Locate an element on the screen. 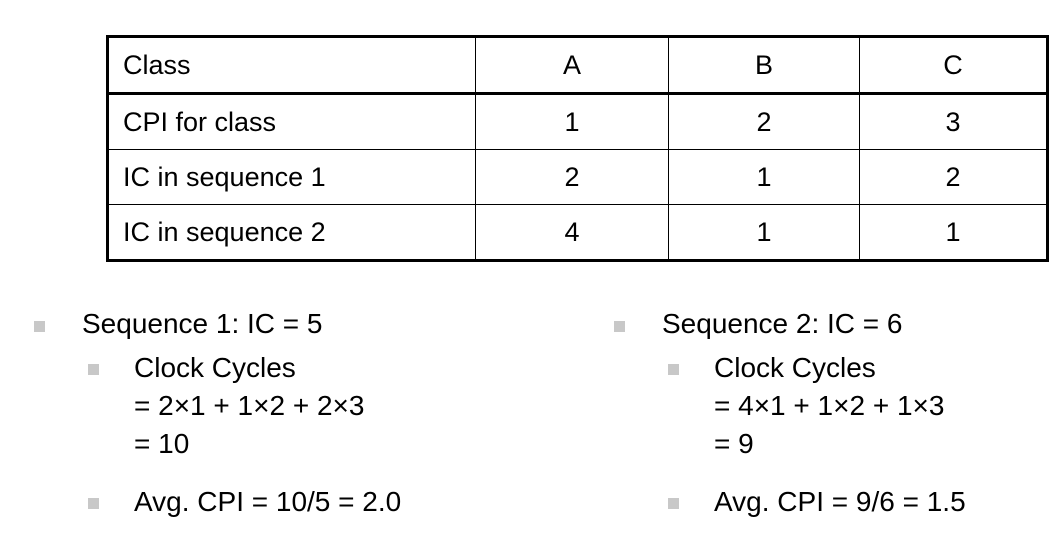 The height and width of the screenshot is (548, 1060). sequence-1-avg-cpi-row: Avg. CPI = 10/5 = 2.0 is located at coordinates (294, 502).